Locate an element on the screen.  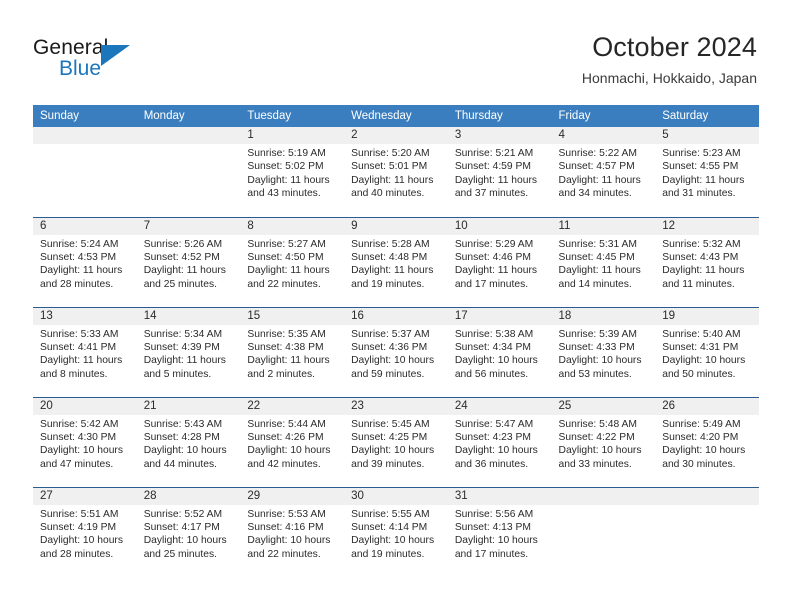
day-number: 21 is located at coordinates (188, 406).